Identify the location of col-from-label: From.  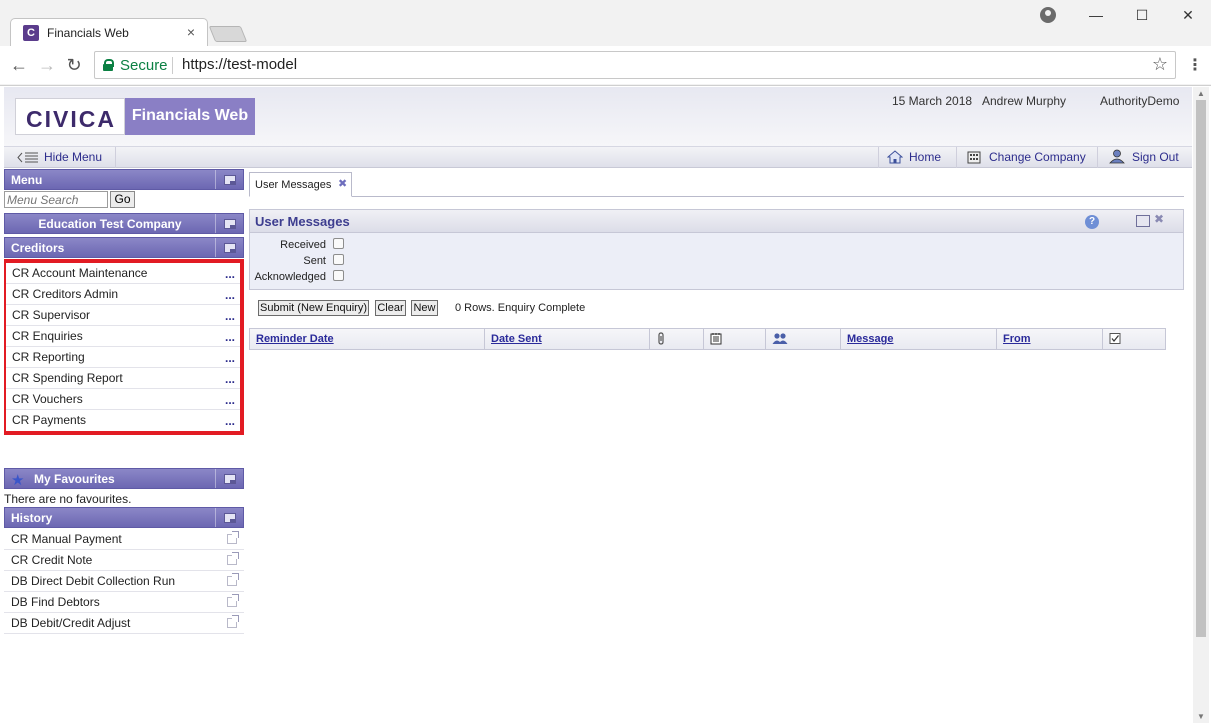
(1017, 339).